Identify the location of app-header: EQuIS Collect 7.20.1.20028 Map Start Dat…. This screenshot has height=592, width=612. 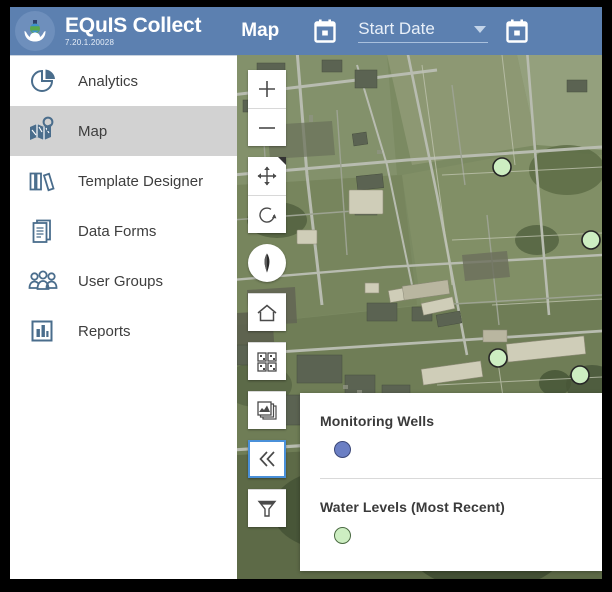
(306, 31).